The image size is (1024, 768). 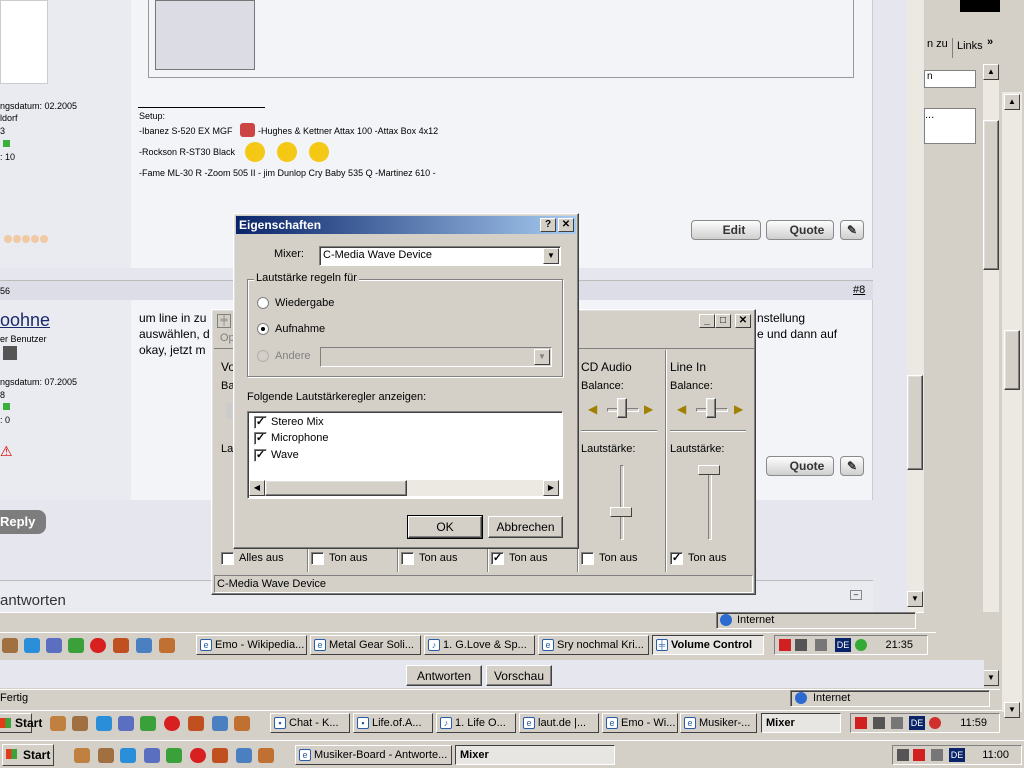 What do you see at coordinates (263, 303) in the screenshot?
I see `playback-radio` at bounding box center [263, 303].